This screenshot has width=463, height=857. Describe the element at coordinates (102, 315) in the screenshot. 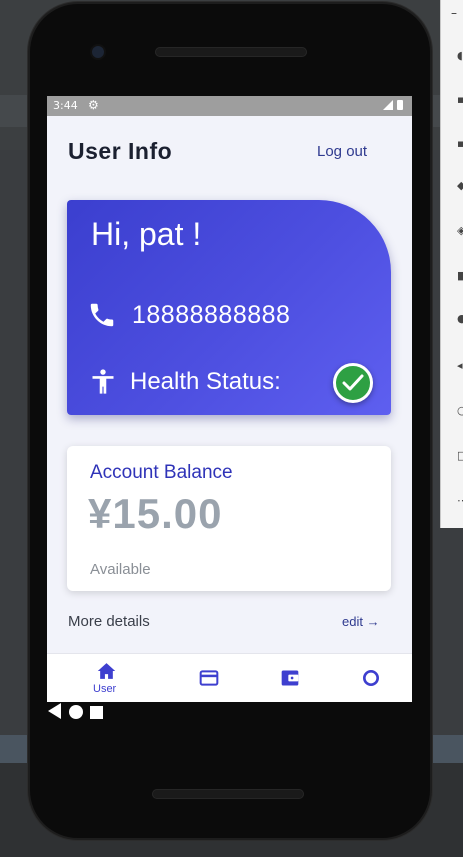

I see `phone-icon` at that location.